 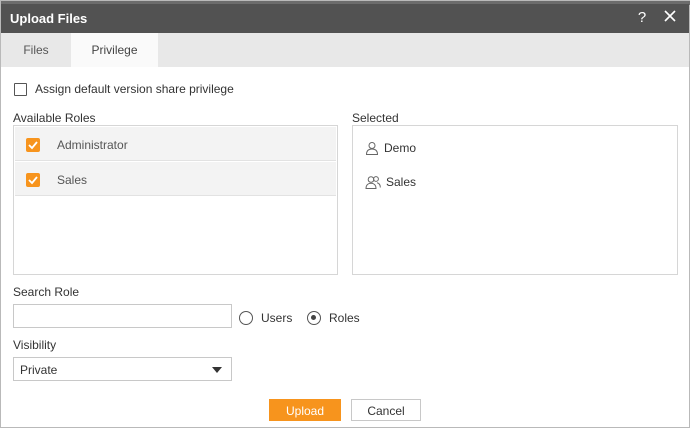 I want to click on selected-item-sales: Sales, so click(x=390, y=182).